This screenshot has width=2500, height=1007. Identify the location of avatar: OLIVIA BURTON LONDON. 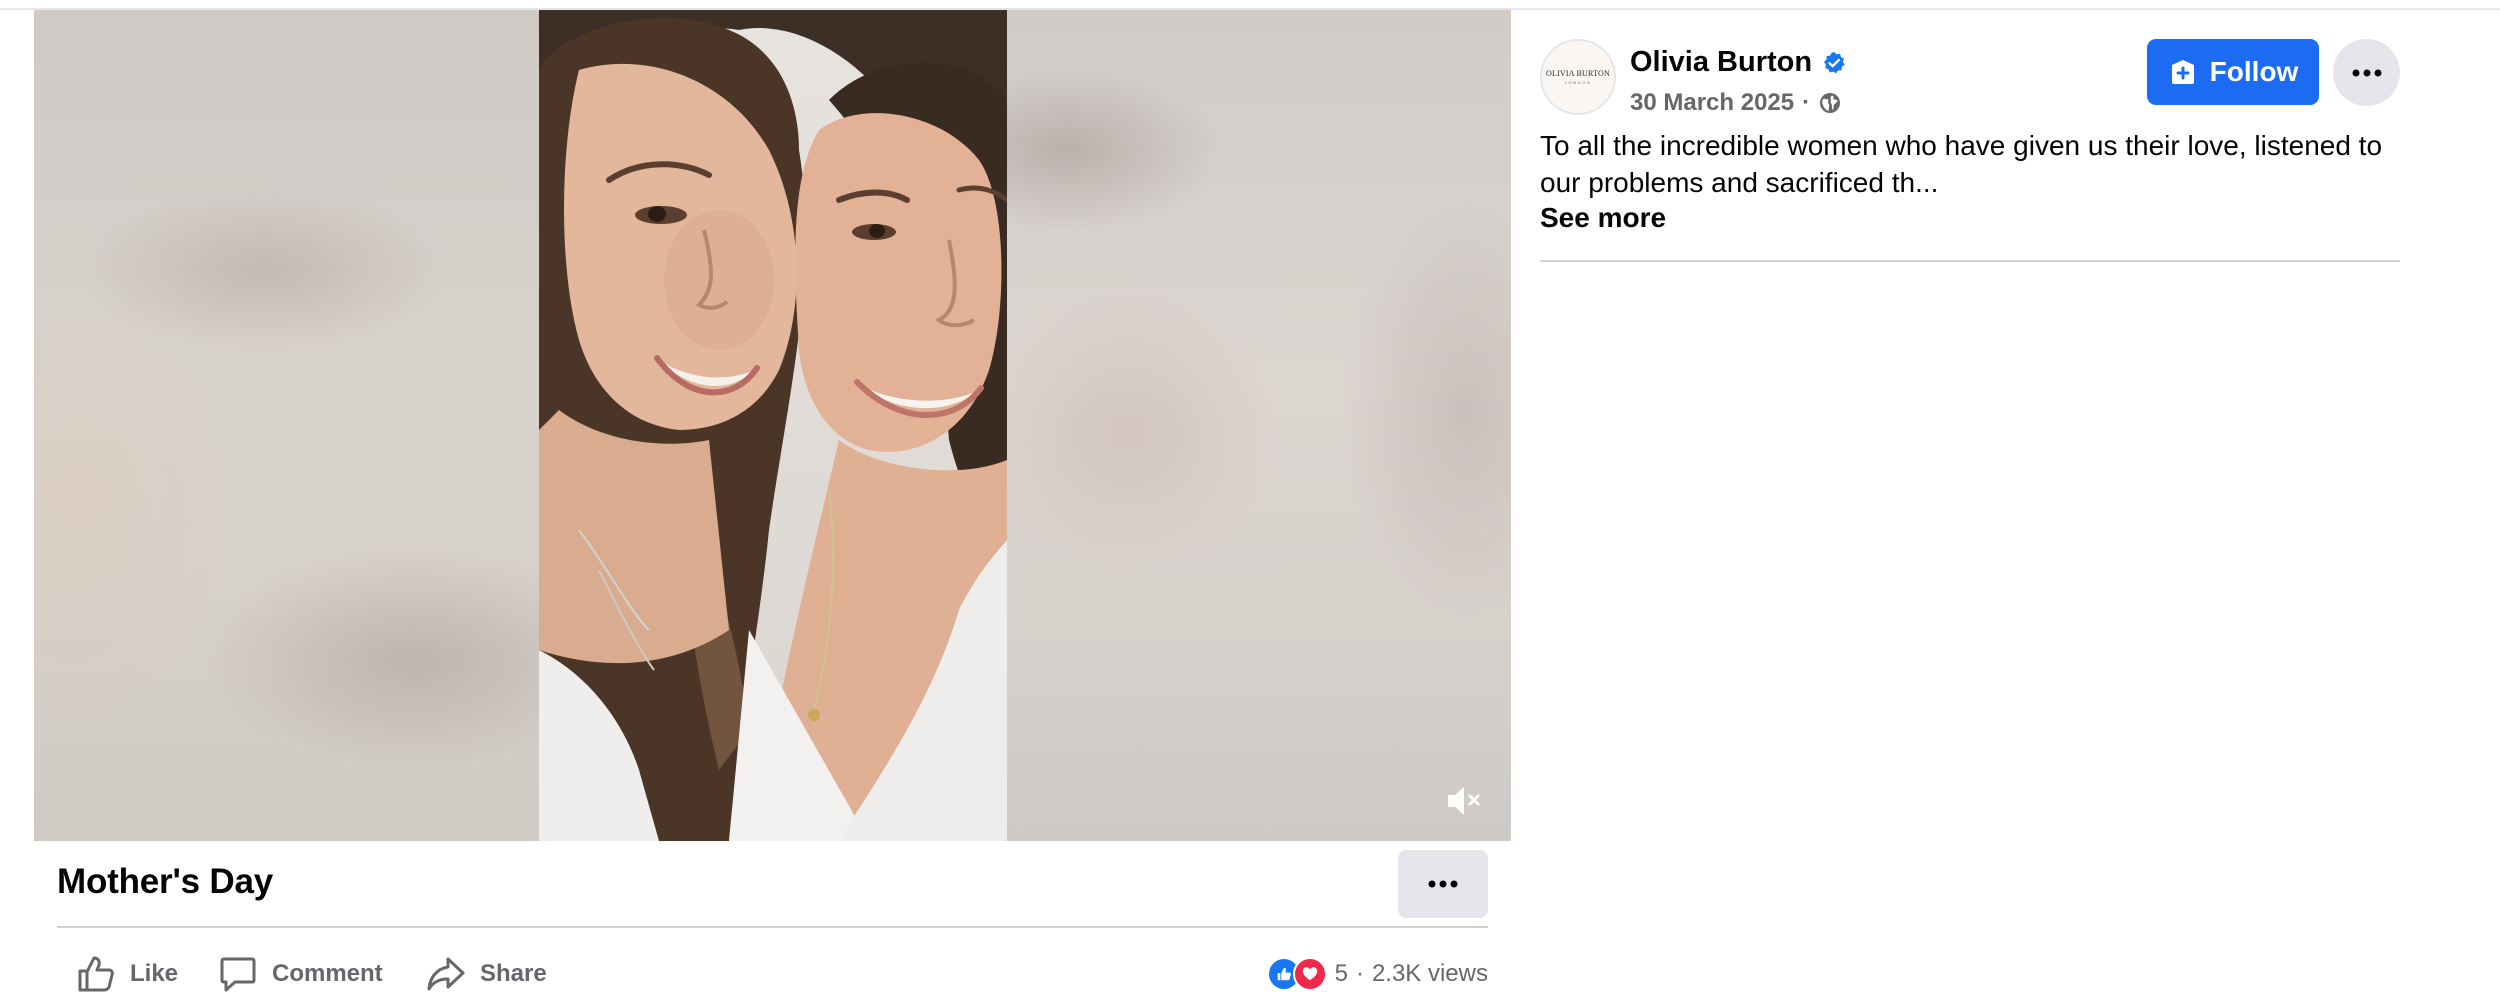
(1578, 77).